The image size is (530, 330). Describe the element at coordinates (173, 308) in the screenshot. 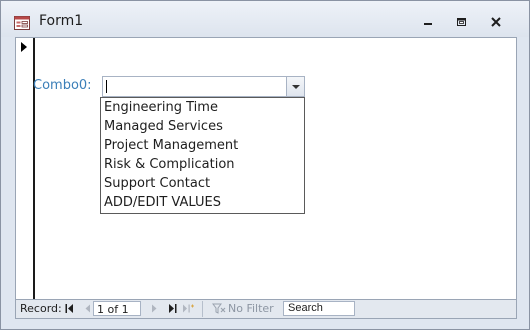

I see `last-record-icon` at that location.